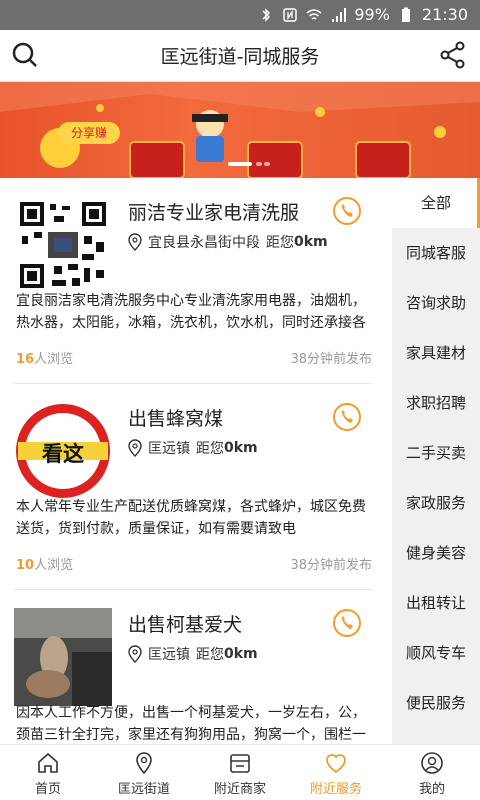  I want to click on status-bar: 99% 21:30, so click(240, 15).